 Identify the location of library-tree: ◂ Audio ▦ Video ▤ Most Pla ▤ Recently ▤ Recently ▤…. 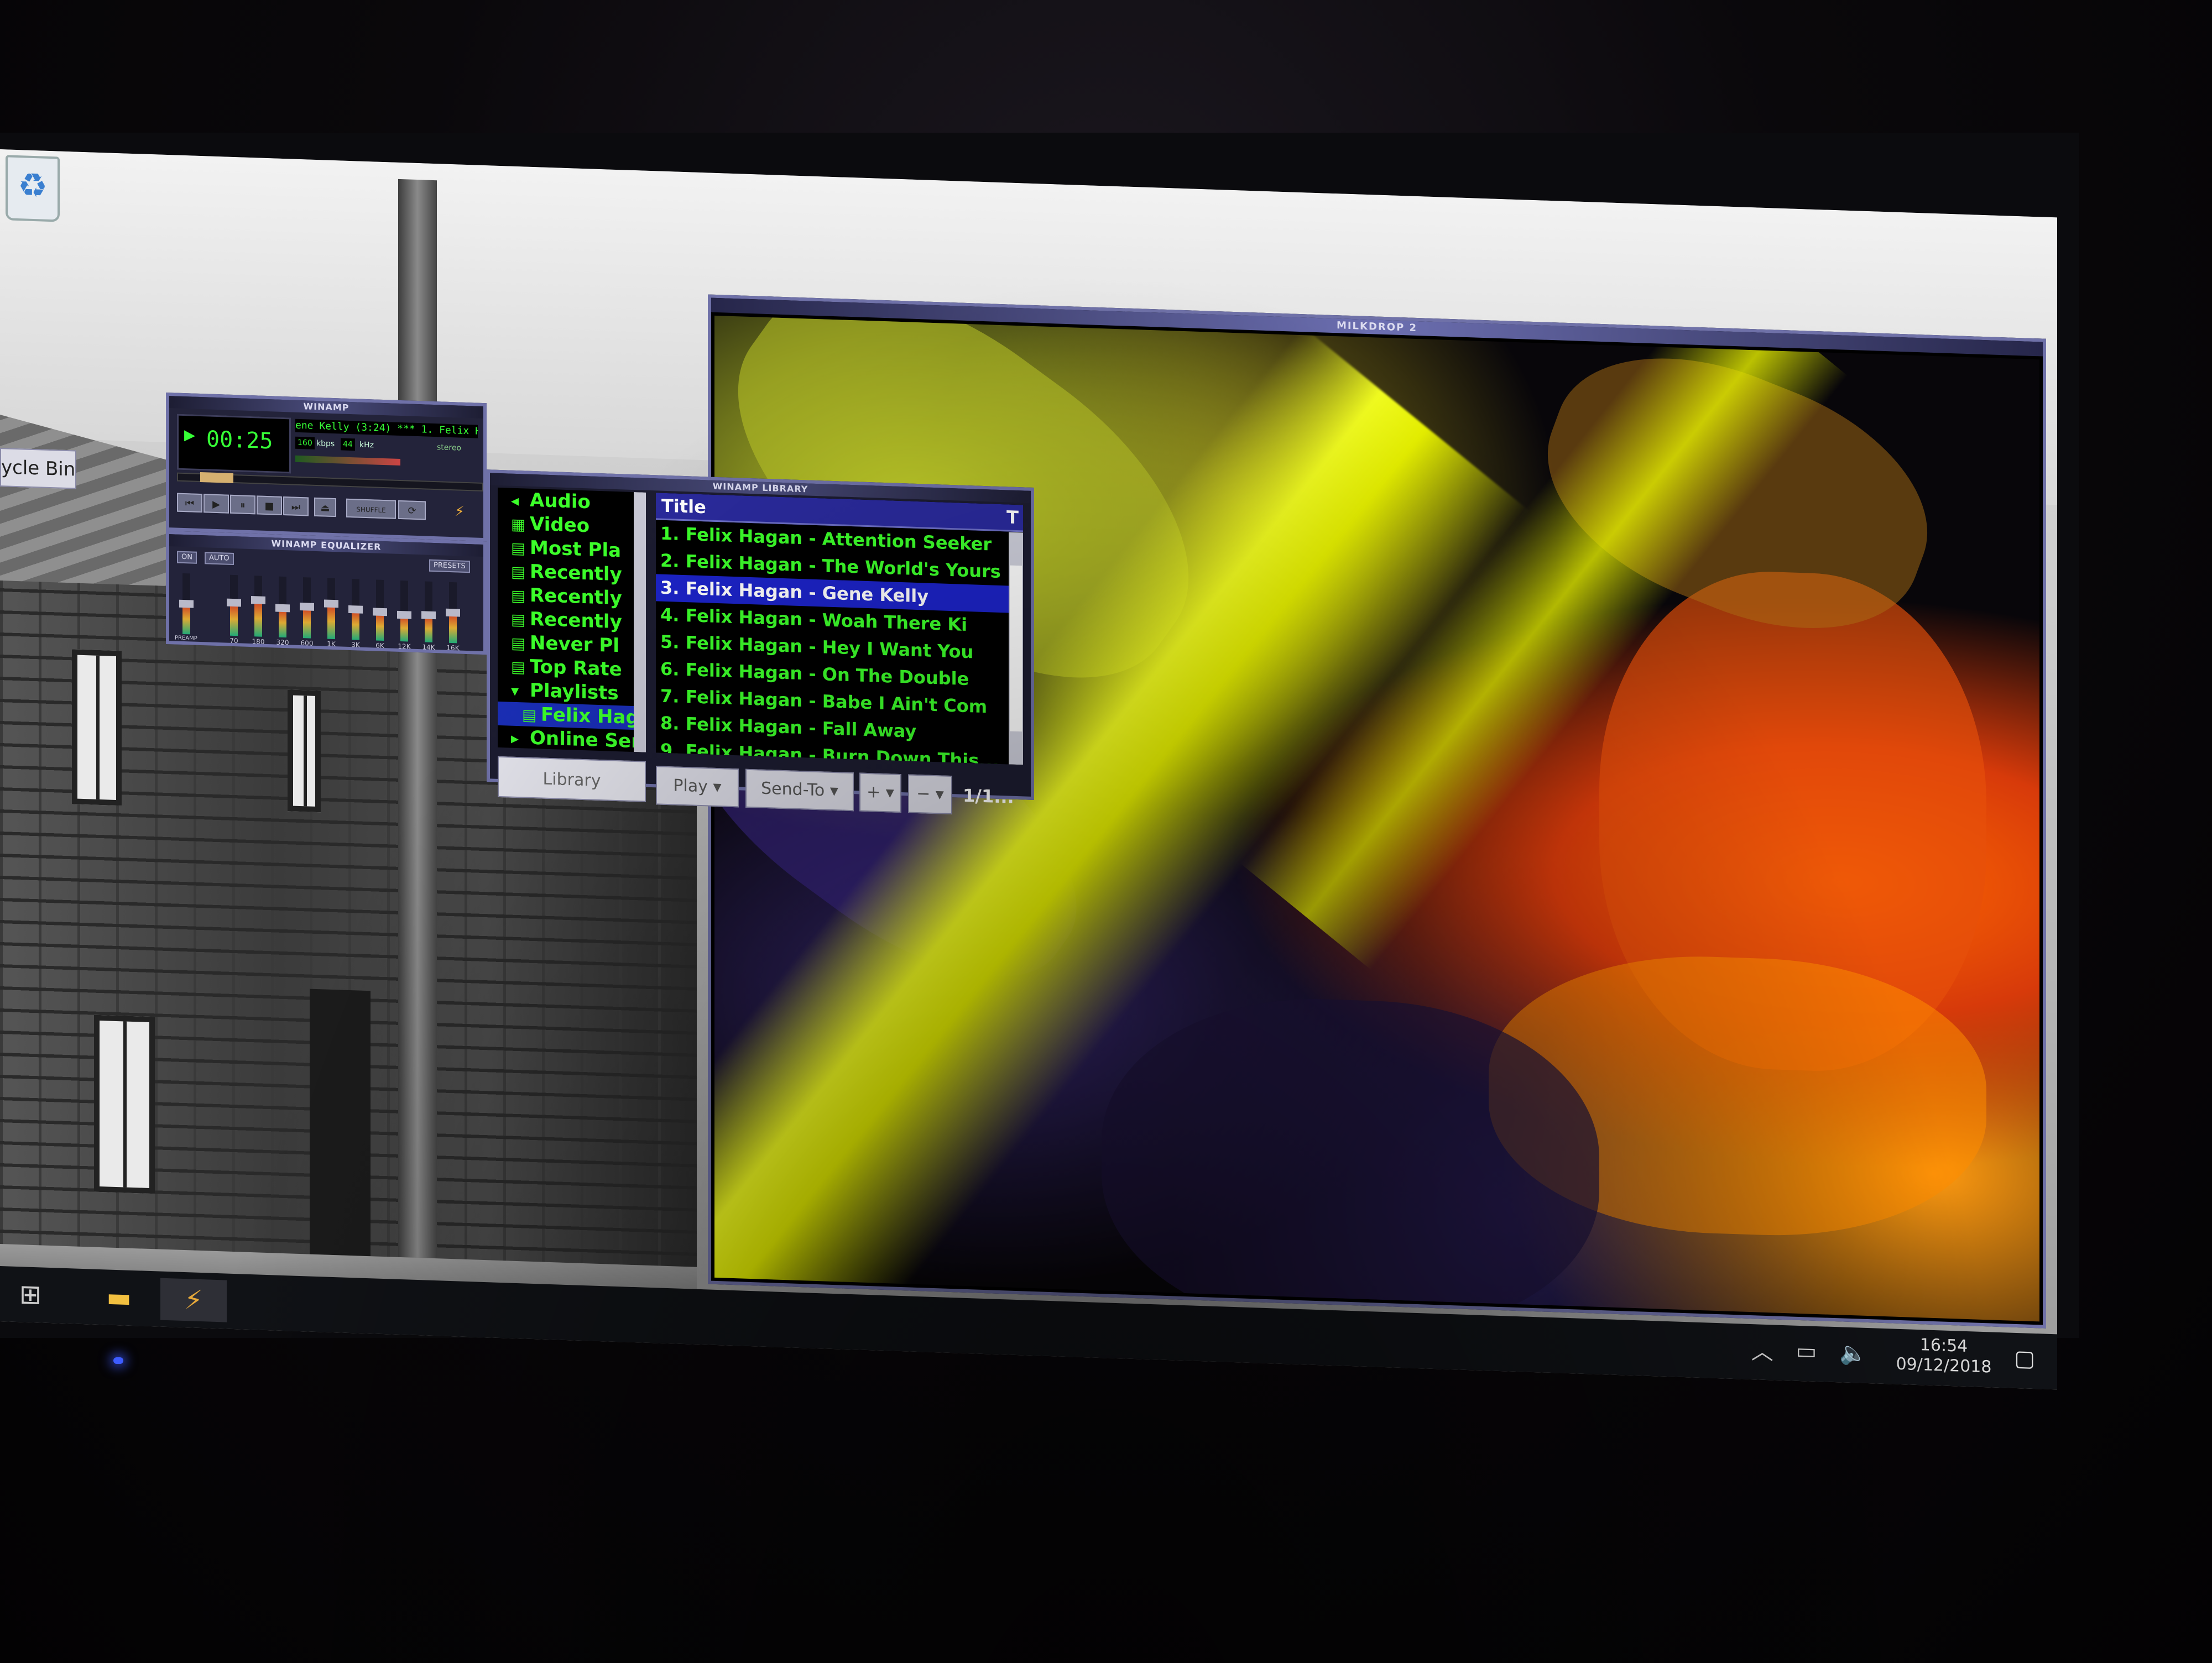
(572, 620).